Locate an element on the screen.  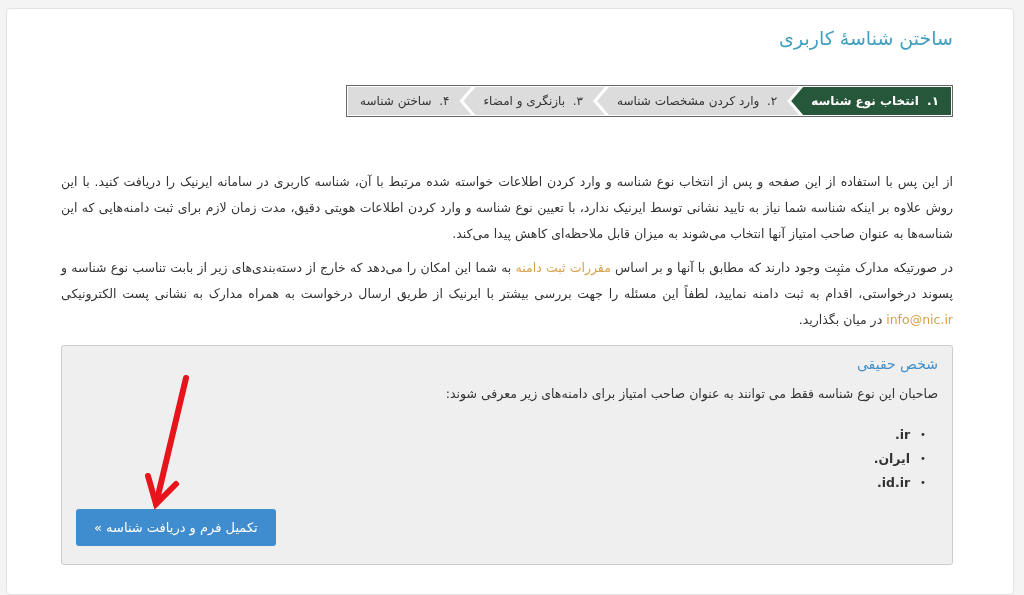
domain-item: .id.ir is located at coordinates (893, 483).